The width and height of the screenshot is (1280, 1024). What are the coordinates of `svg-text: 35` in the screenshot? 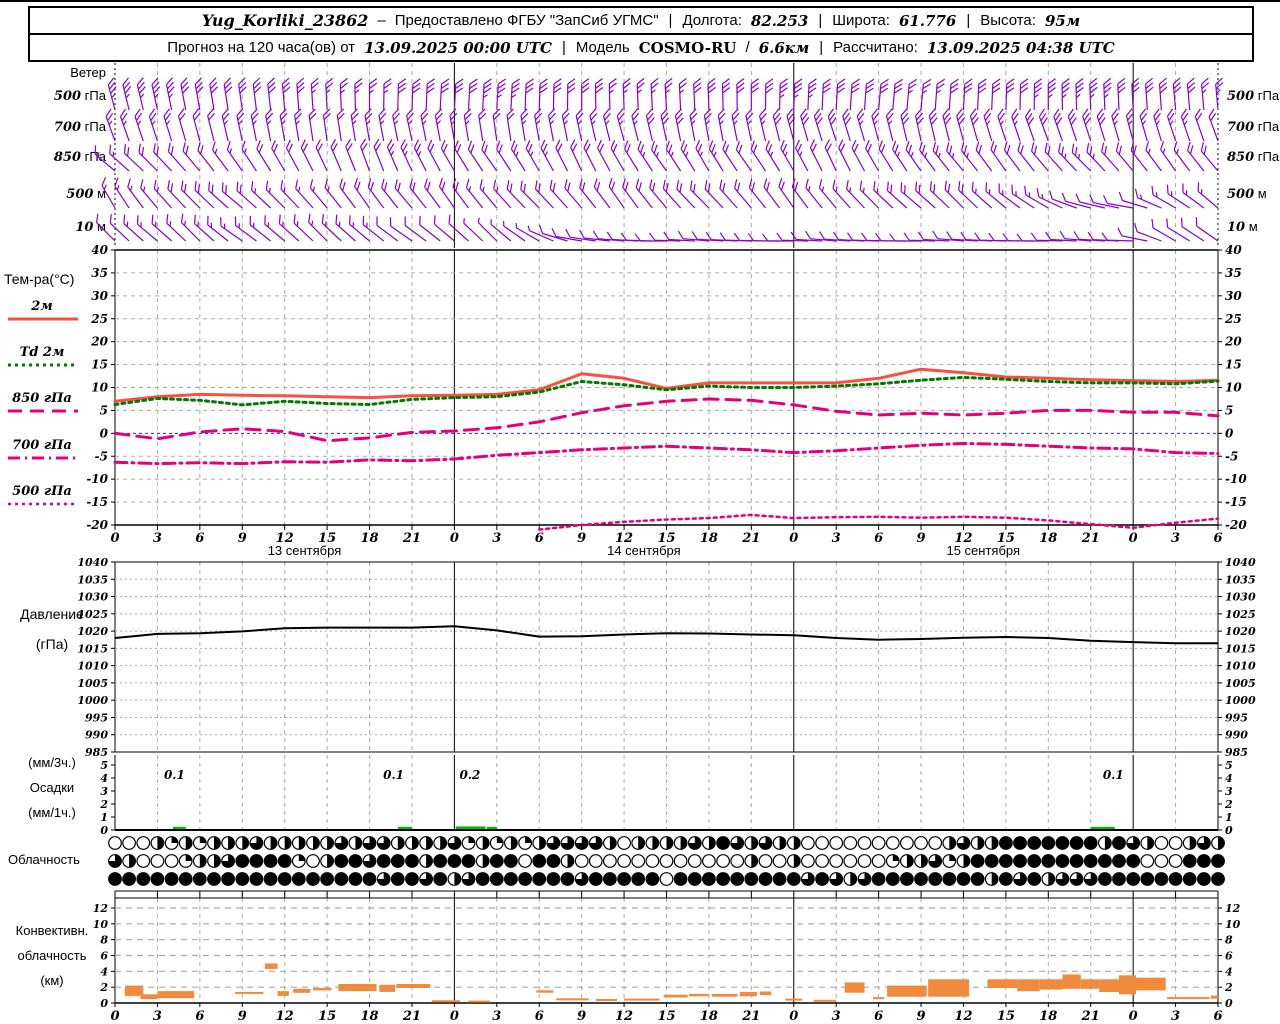 It's located at (1233, 273).